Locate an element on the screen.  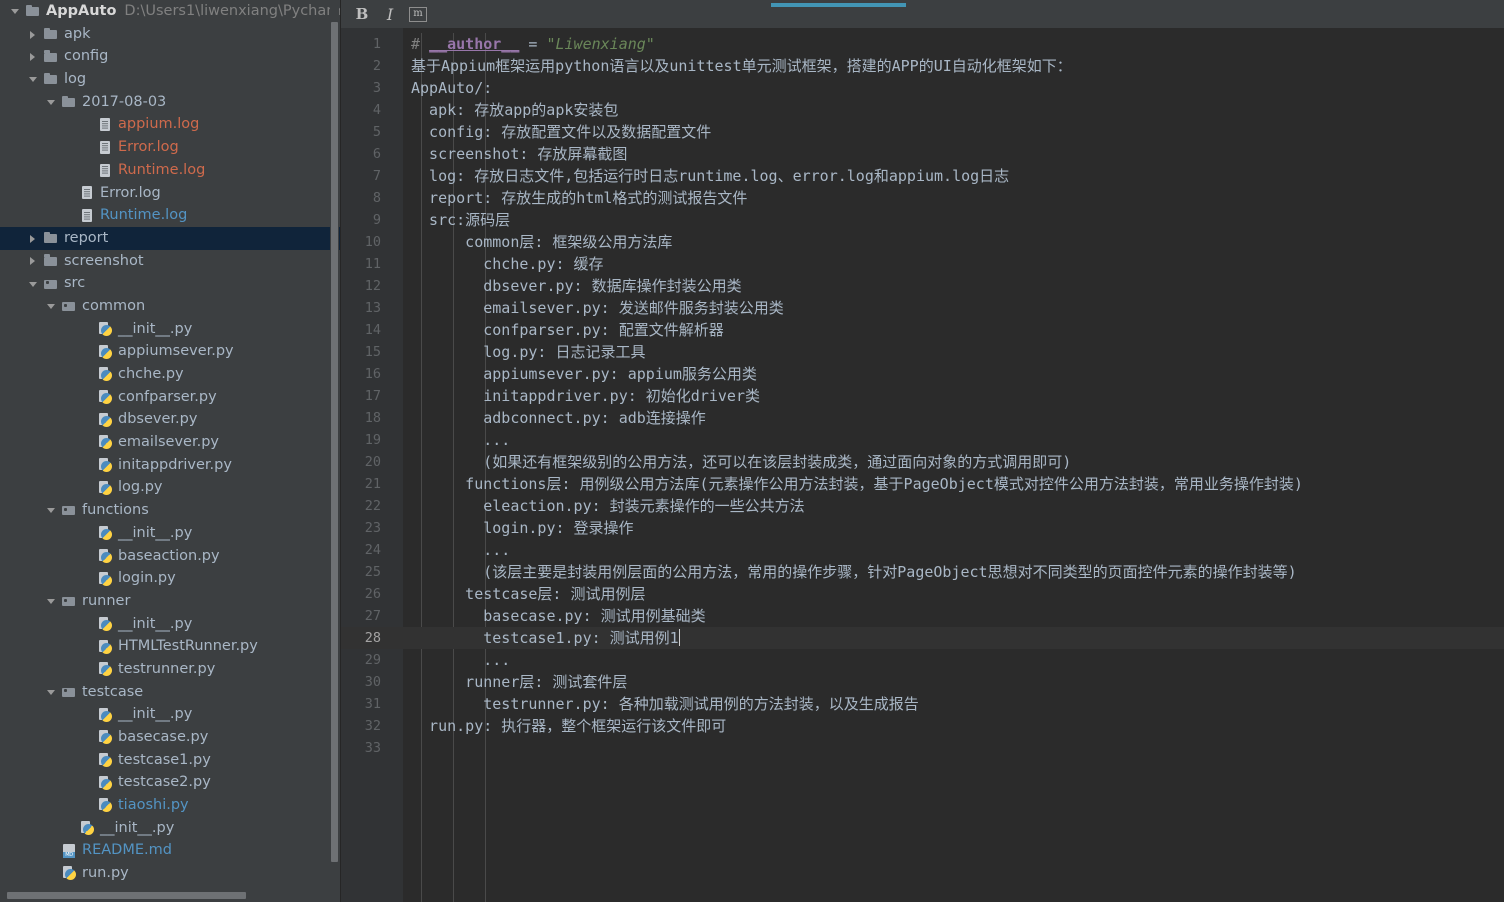
code-line: apk: 存放app的apk安装包 is located at coordinates (953, 110).